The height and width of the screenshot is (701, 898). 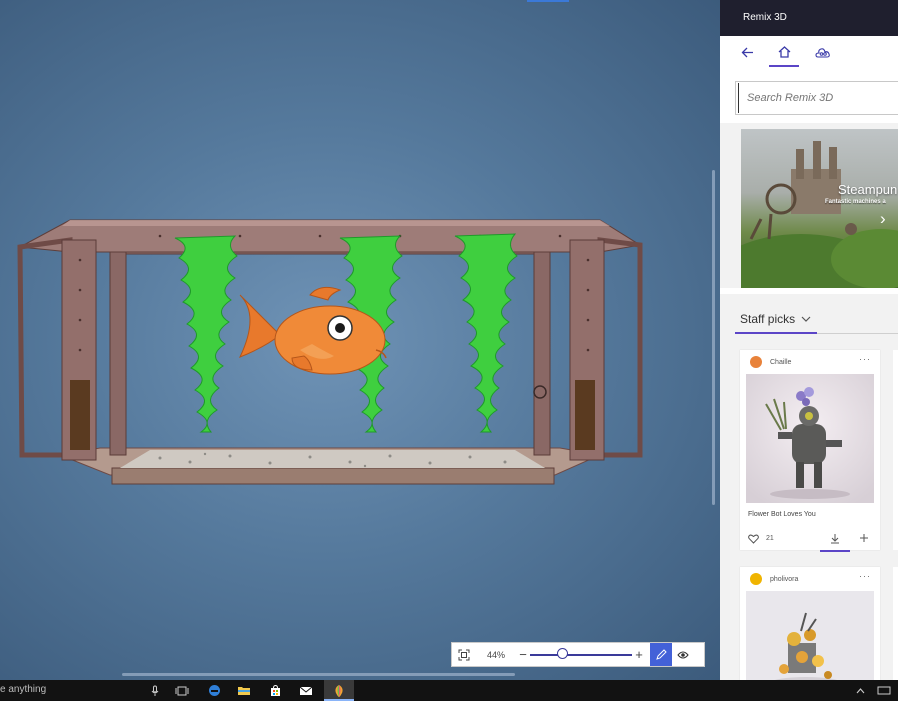 I want to click on banner-separator, so click(x=809, y=291).